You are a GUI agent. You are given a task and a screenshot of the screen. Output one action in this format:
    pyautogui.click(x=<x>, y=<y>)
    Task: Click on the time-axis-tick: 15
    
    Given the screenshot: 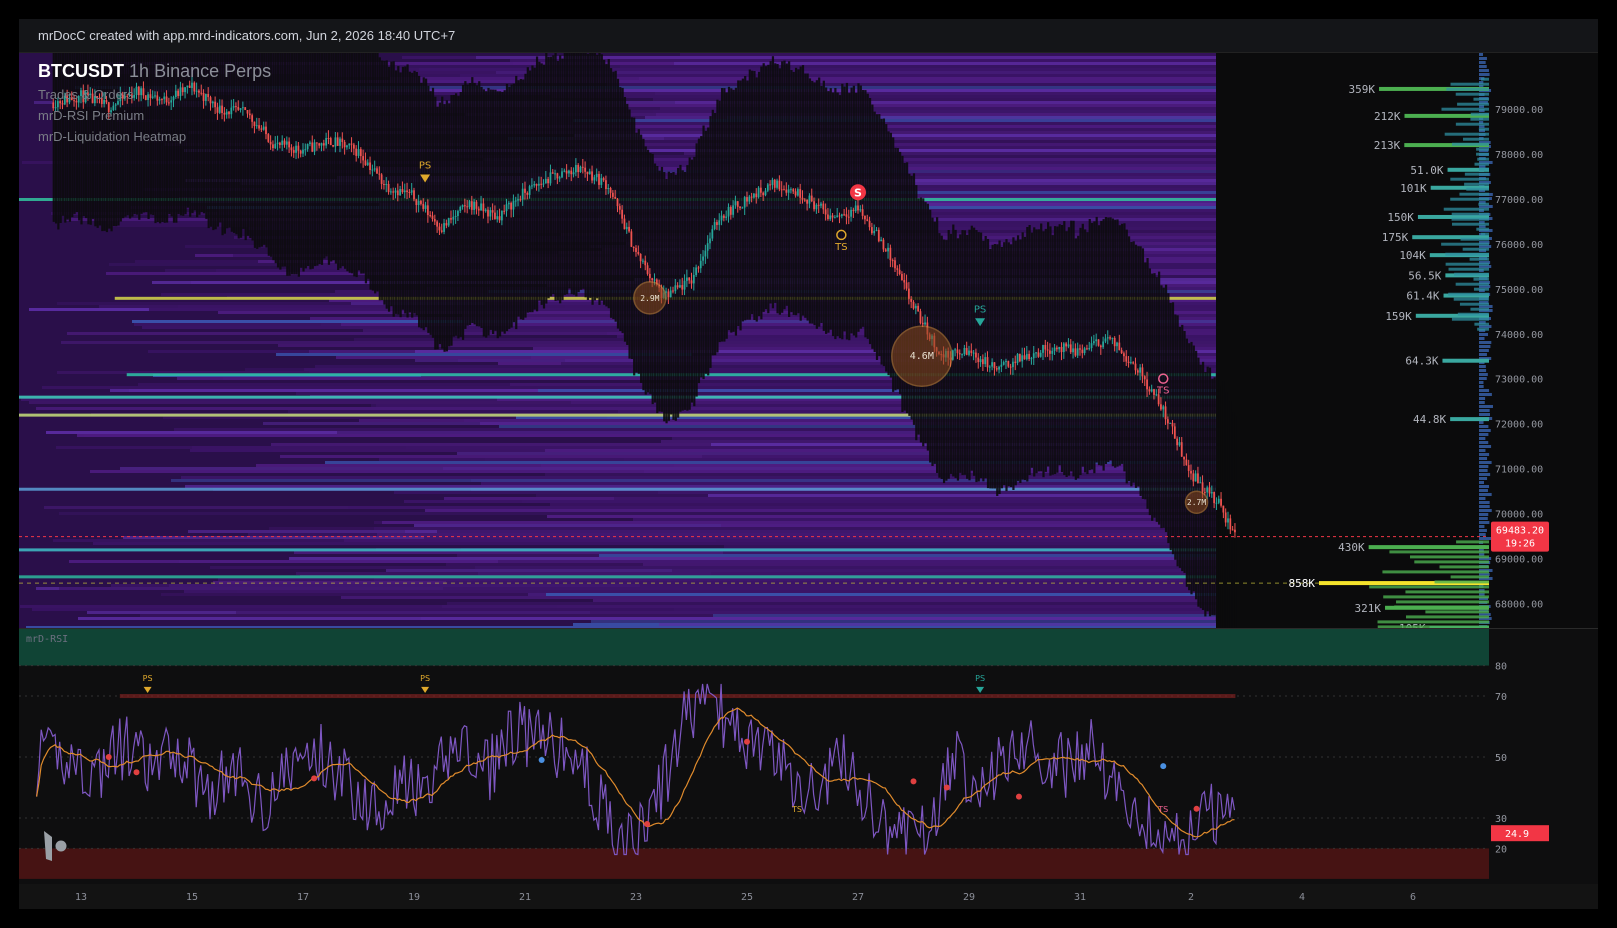 What is the action you would take?
    pyautogui.click(x=192, y=897)
    